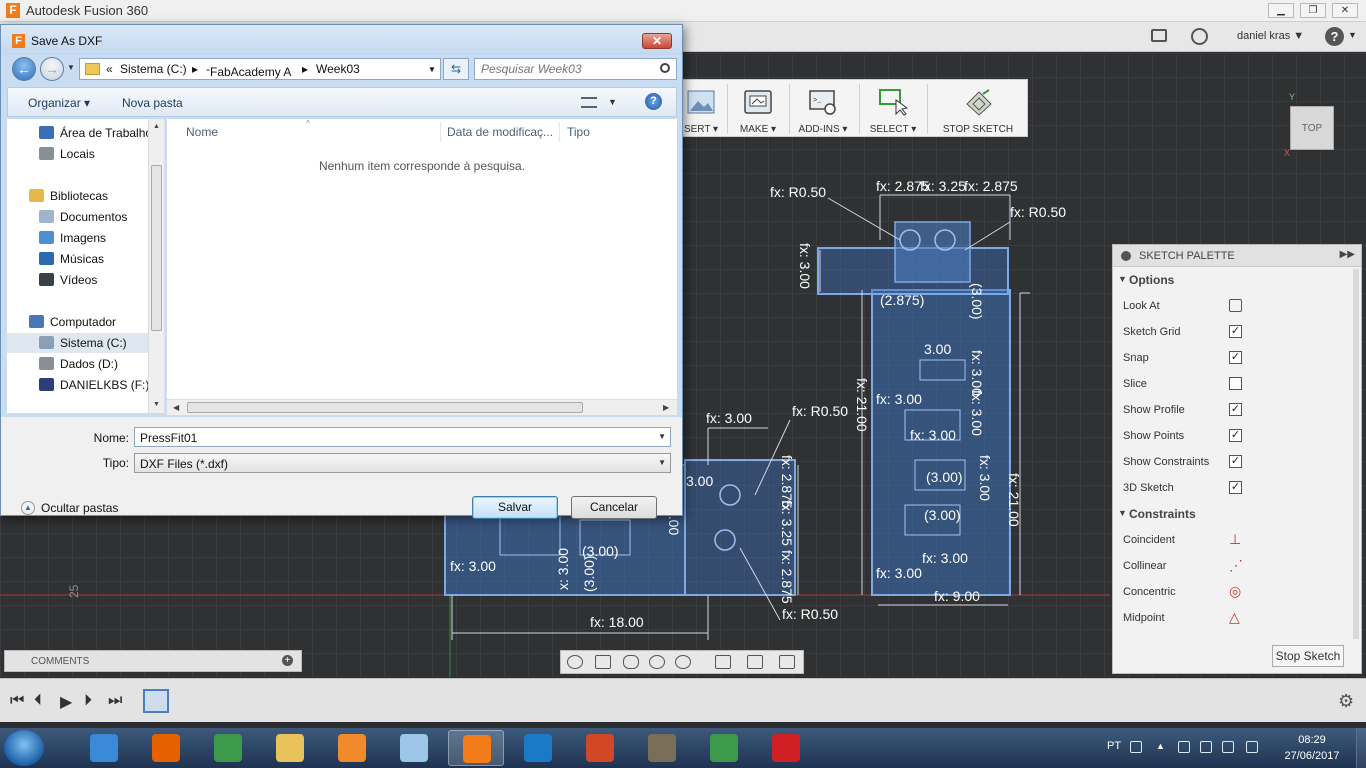  I want to click on address-part: - FabAcademy A, so click(248, 70).